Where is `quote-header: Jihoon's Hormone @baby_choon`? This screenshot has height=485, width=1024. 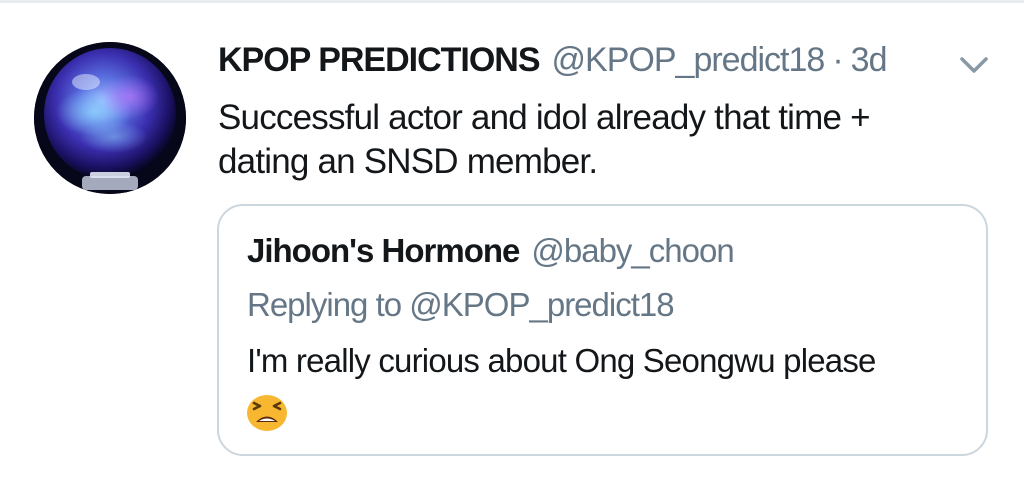
quote-header: Jihoon's Hormone @baby_choon is located at coordinates (491, 251).